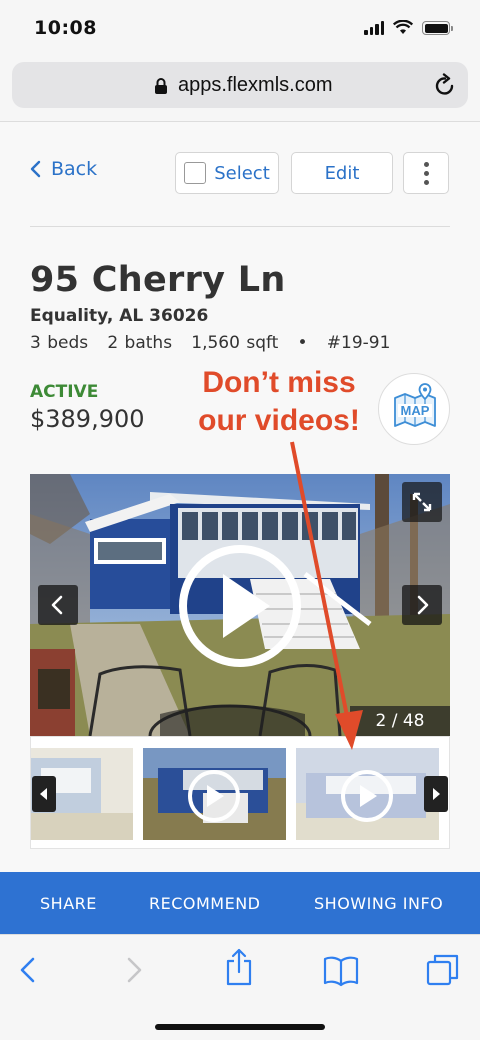 This screenshot has width=480, height=1040. Describe the element at coordinates (240, 1027) in the screenshot. I see `home-indicator` at that location.